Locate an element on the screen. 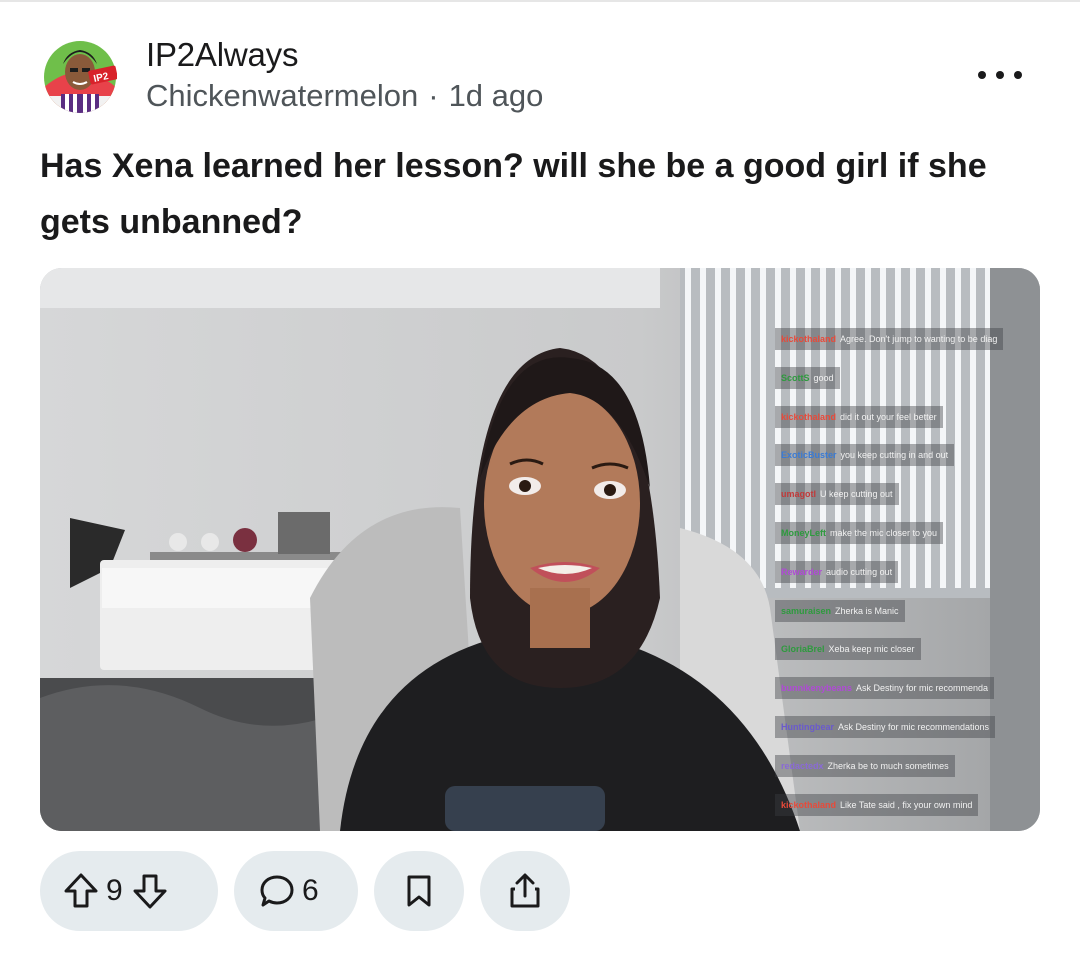  post-header: IP2 IP2Always Chickenwatermelon · 1d ago is located at coordinates (540, 76).